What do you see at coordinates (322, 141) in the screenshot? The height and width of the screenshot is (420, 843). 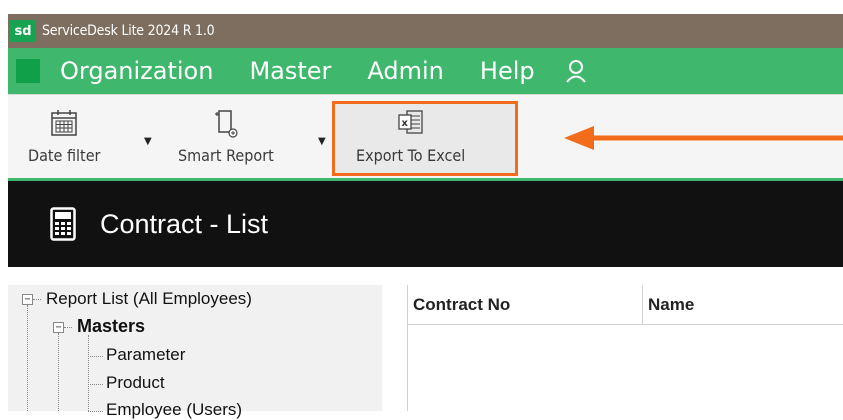 I see `smart-report-dropdown-caret: ▼` at bounding box center [322, 141].